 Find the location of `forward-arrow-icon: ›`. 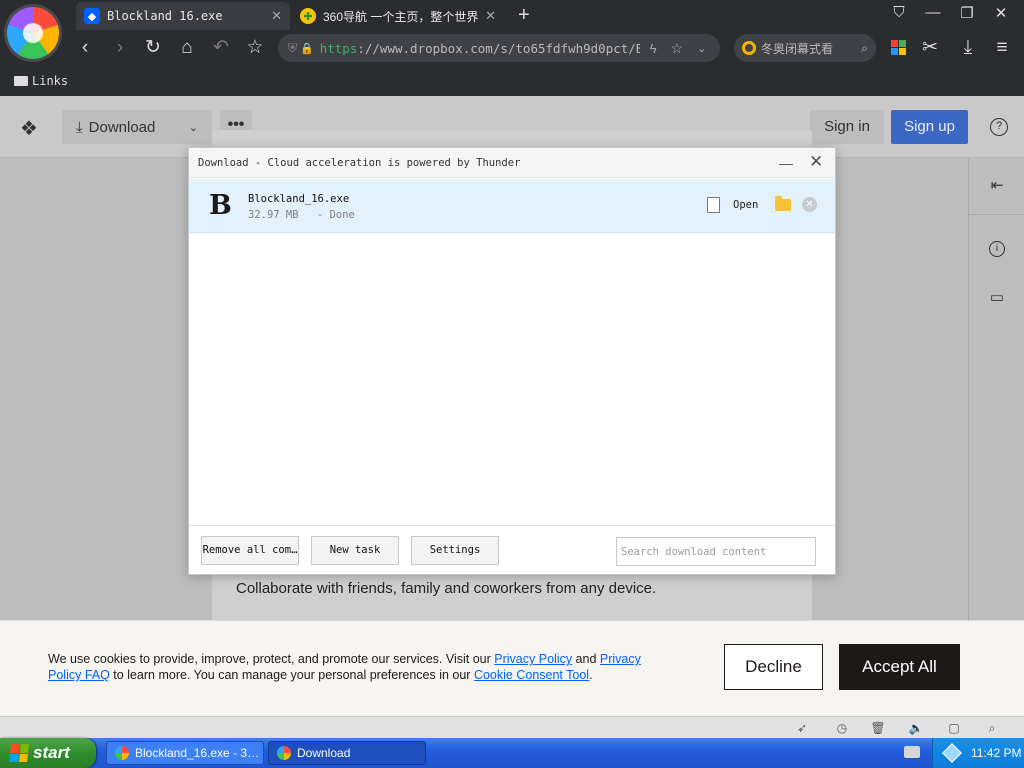

forward-arrow-icon: › is located at coordinates (120, 48).